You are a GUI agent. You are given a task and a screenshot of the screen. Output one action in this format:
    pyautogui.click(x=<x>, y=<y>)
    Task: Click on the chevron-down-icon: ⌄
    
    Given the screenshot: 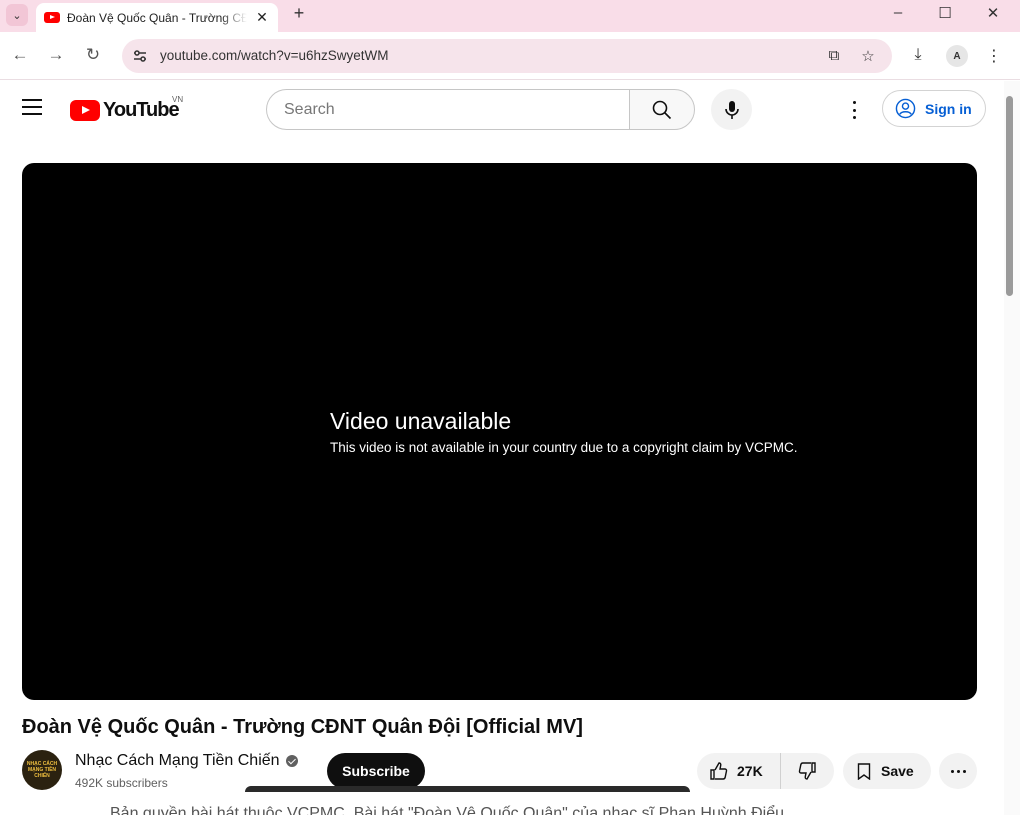 What is the action you would take?
    pyautogui.click(x=17, y=15)
    